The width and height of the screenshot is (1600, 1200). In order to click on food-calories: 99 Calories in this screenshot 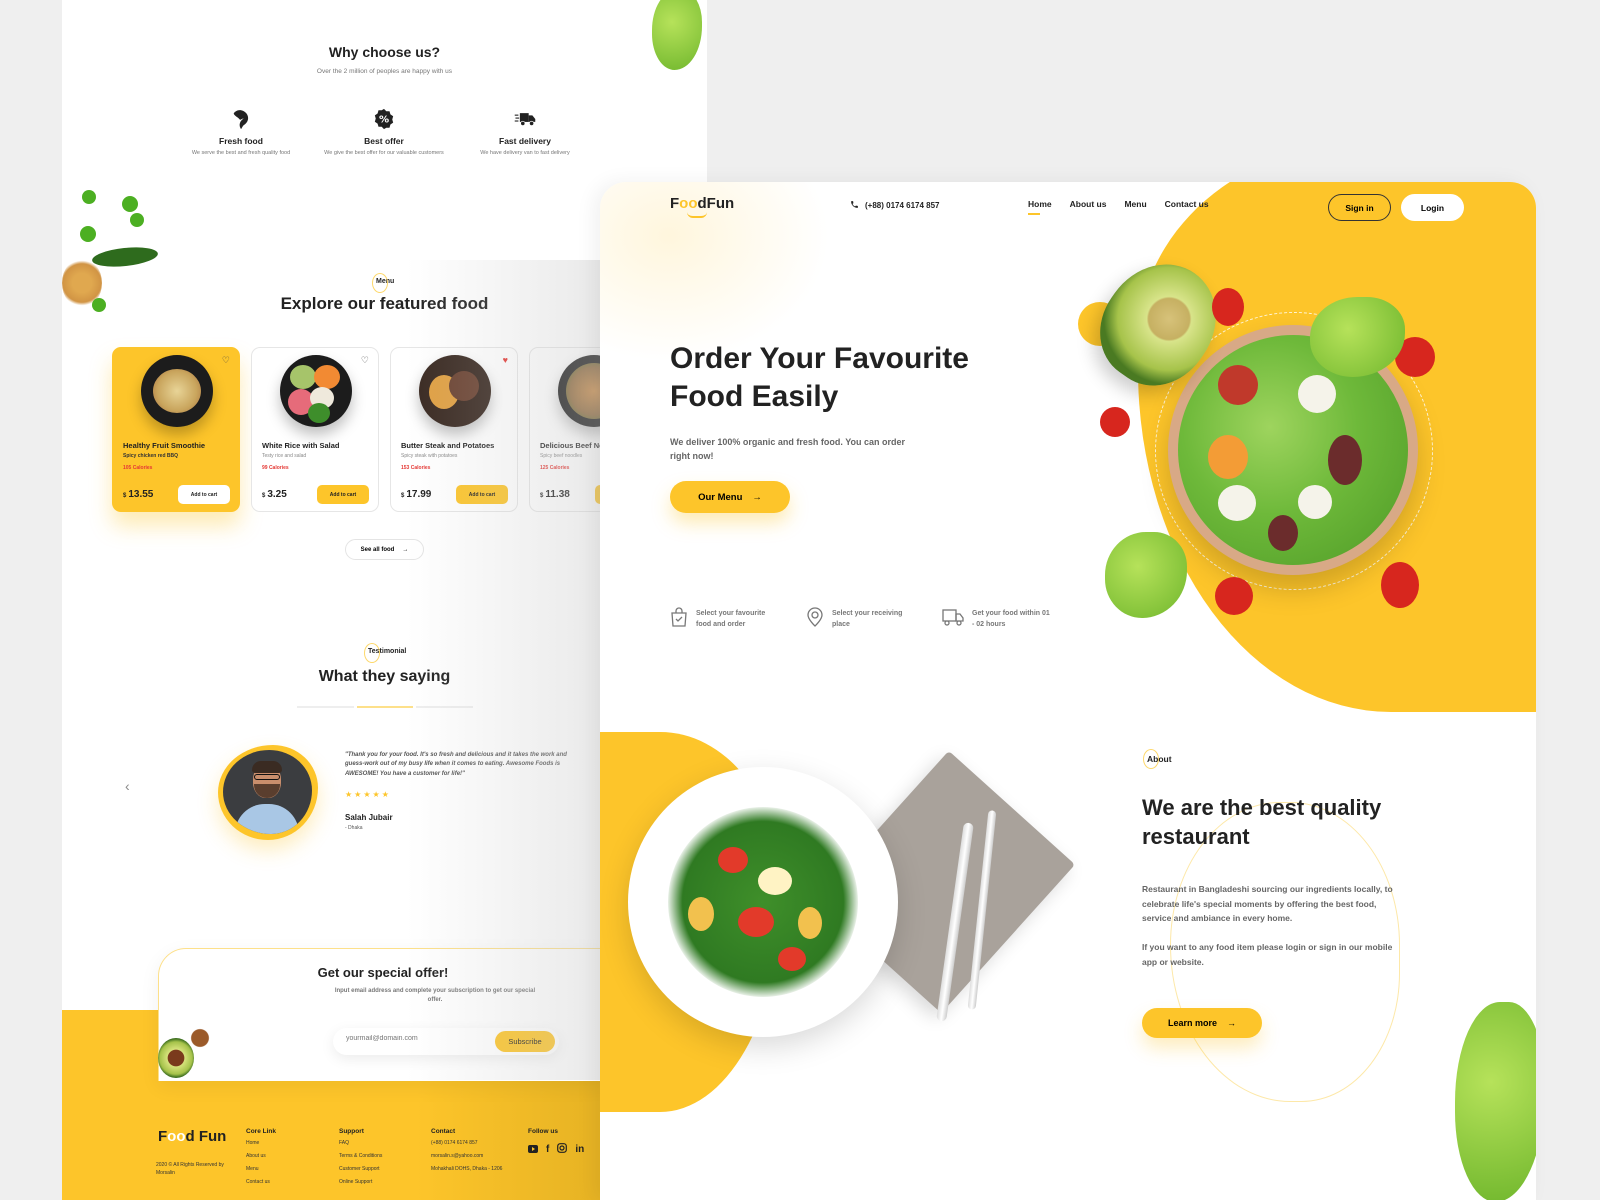, I will do `click(275, 468)`.